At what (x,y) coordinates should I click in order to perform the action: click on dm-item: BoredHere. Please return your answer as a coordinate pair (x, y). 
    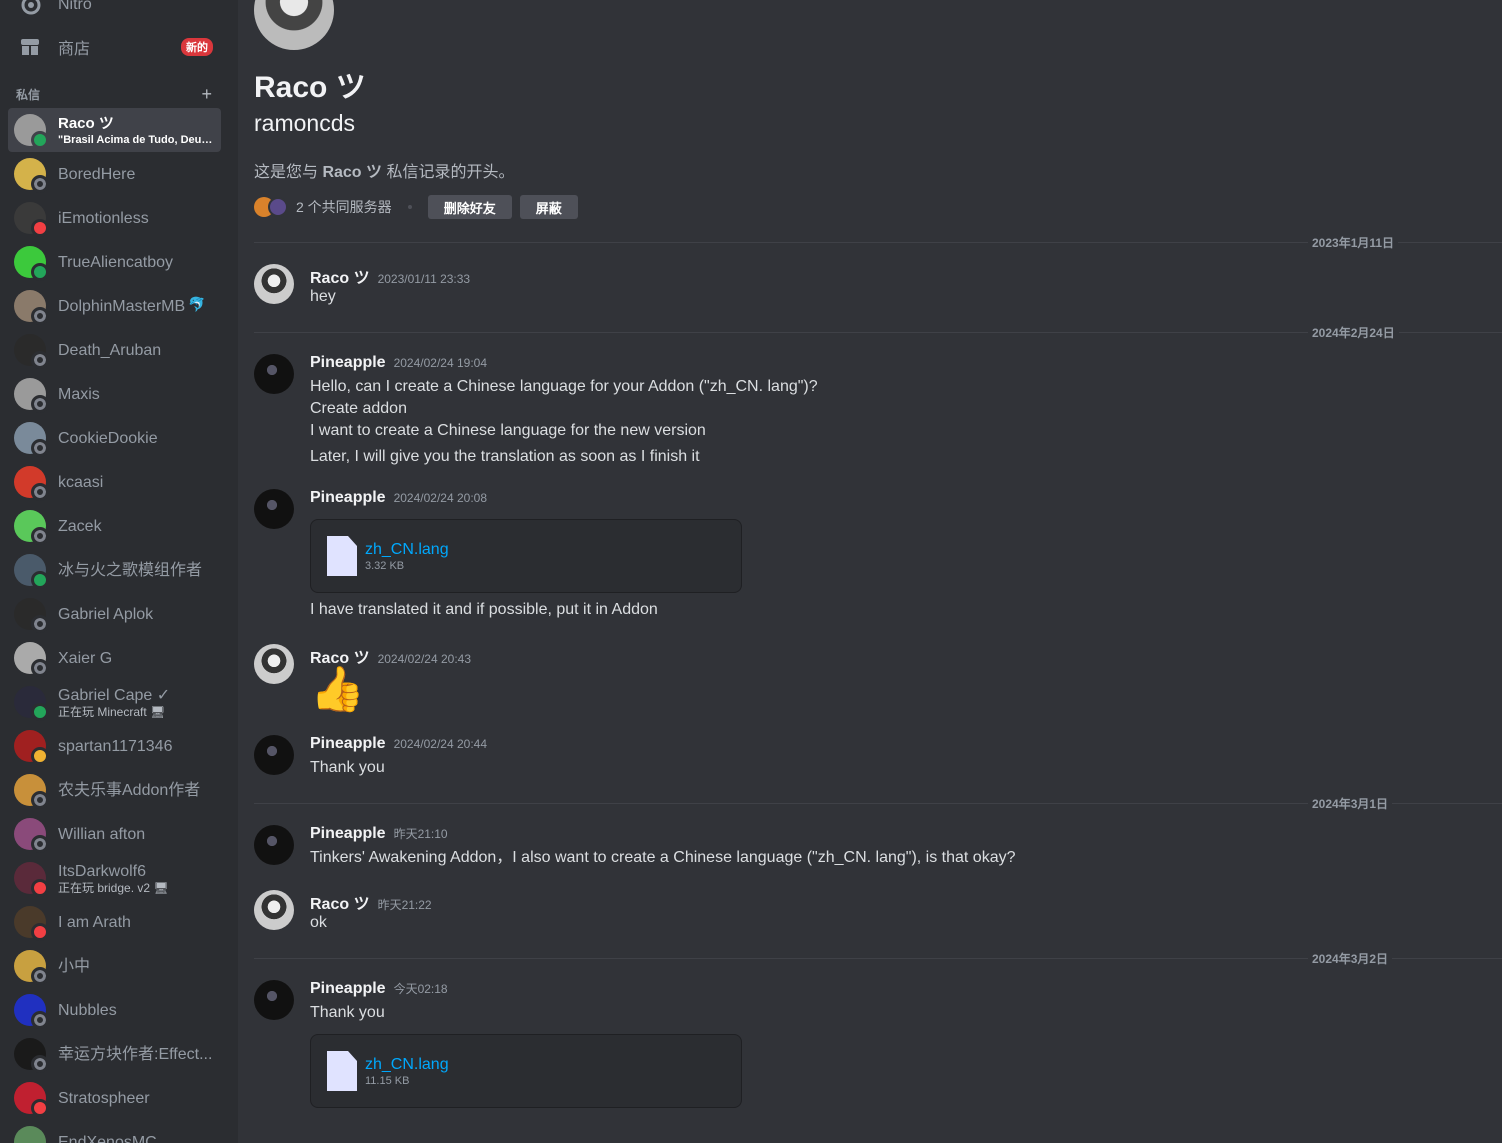
    Looking at the image, I should click on (114, 174).